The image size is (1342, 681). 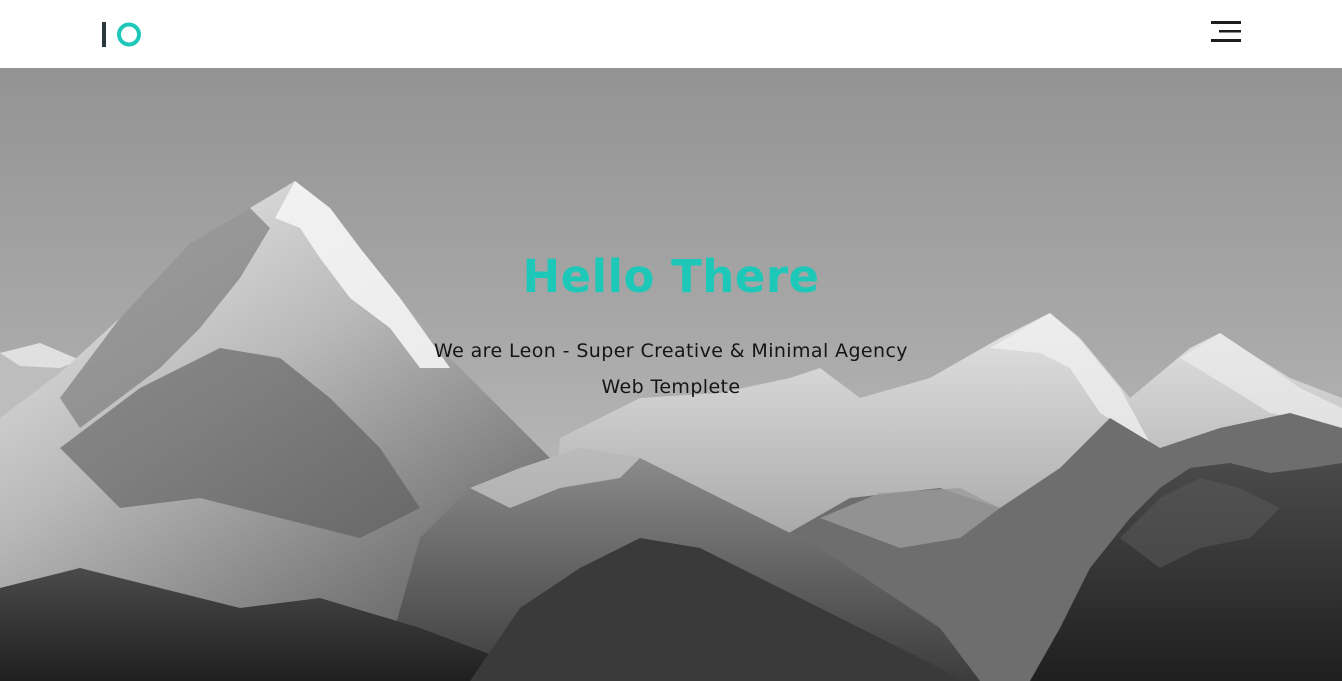 I want to click on hamburger-menu-icon, so click(x=1226, y=31).